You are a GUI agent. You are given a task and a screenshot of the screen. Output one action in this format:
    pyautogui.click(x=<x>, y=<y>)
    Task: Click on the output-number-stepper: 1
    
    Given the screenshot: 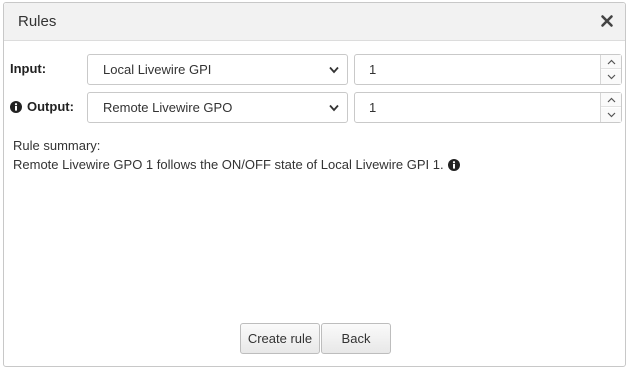 What is the action you would take?
    pyautogui.click(x=488, y=107)
    